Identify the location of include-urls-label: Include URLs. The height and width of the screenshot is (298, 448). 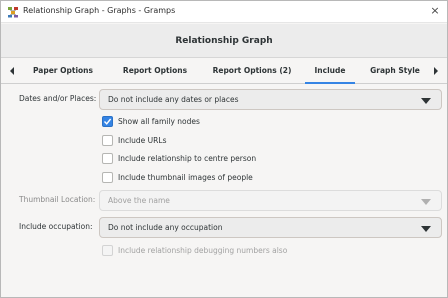
(142, 140).